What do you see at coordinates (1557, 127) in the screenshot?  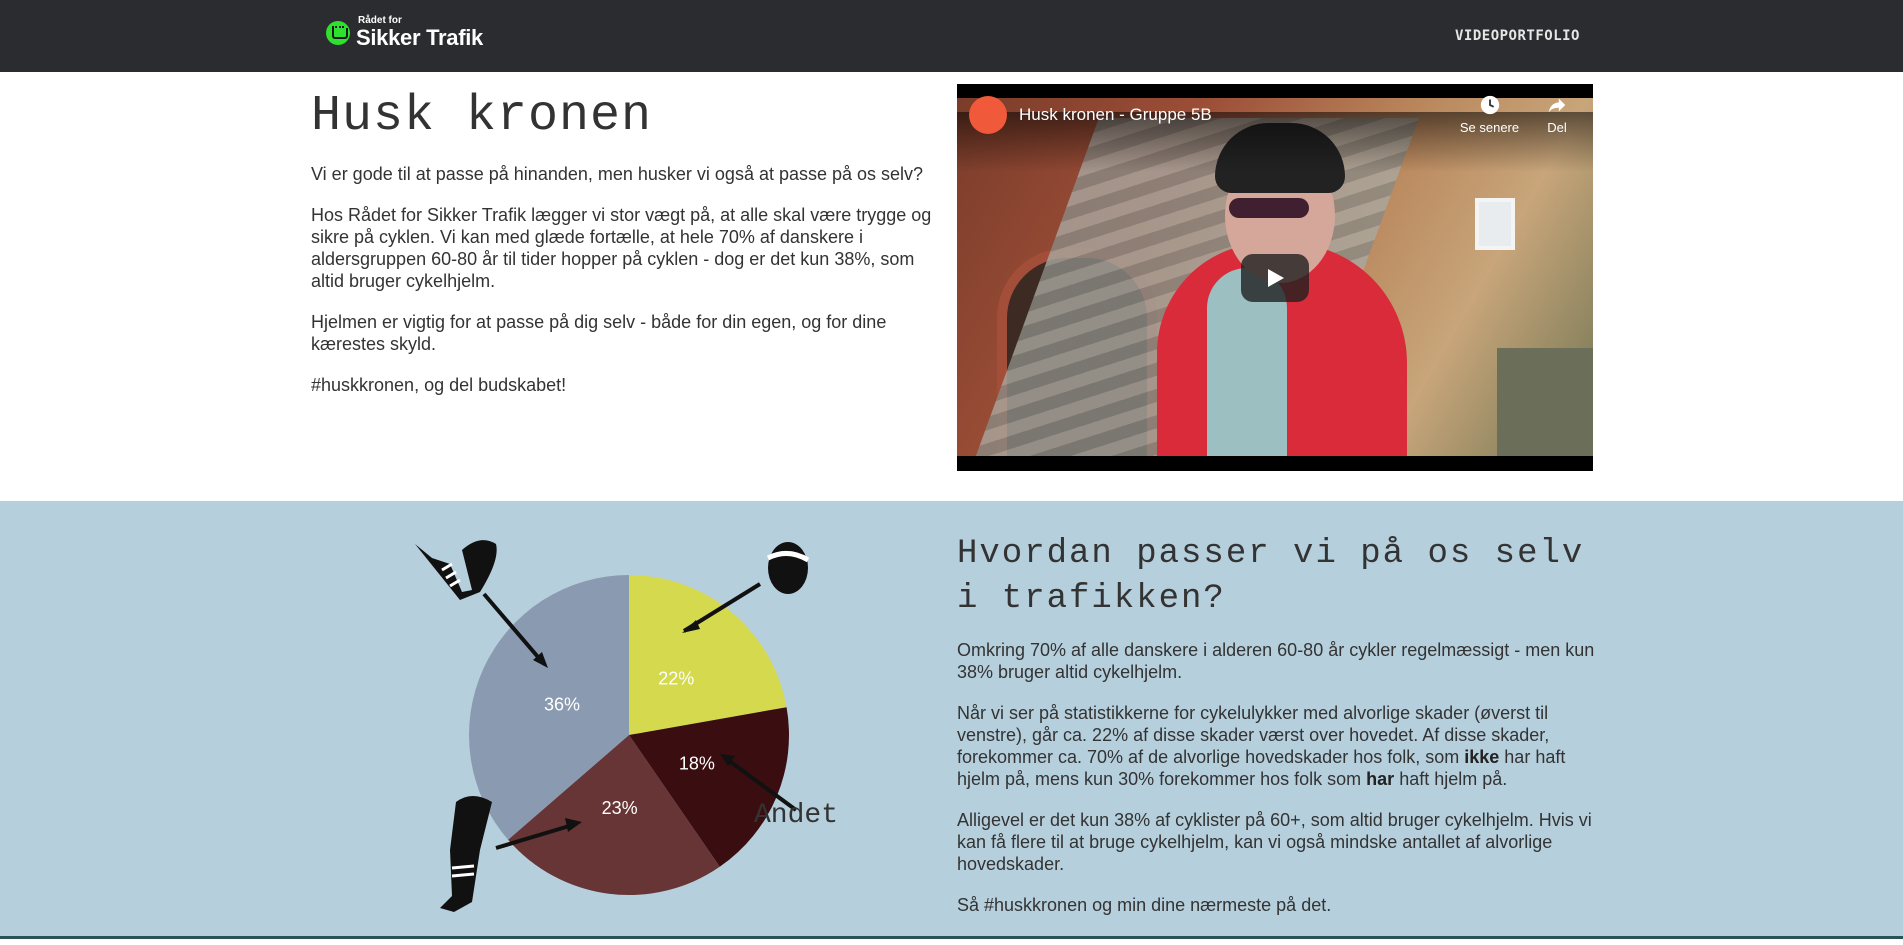 I see `share-label: Del` at bounding box center [1557, 127].